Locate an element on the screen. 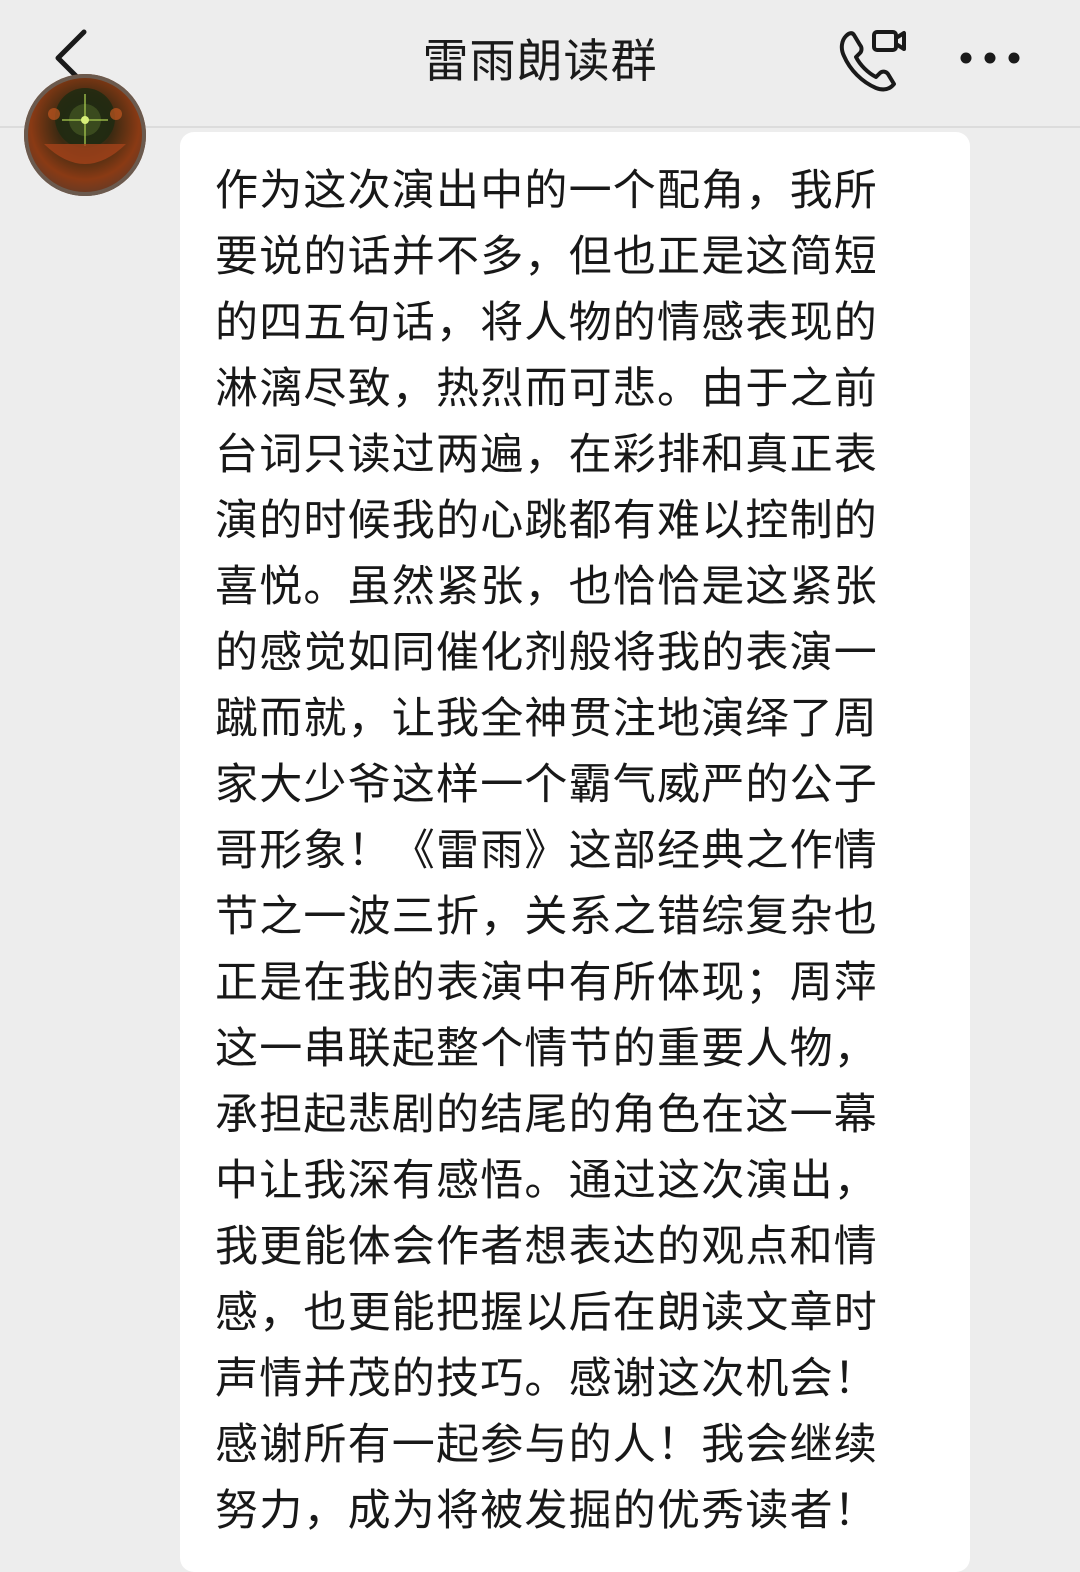  more-dots-icon is located at coordinates (990, 58).